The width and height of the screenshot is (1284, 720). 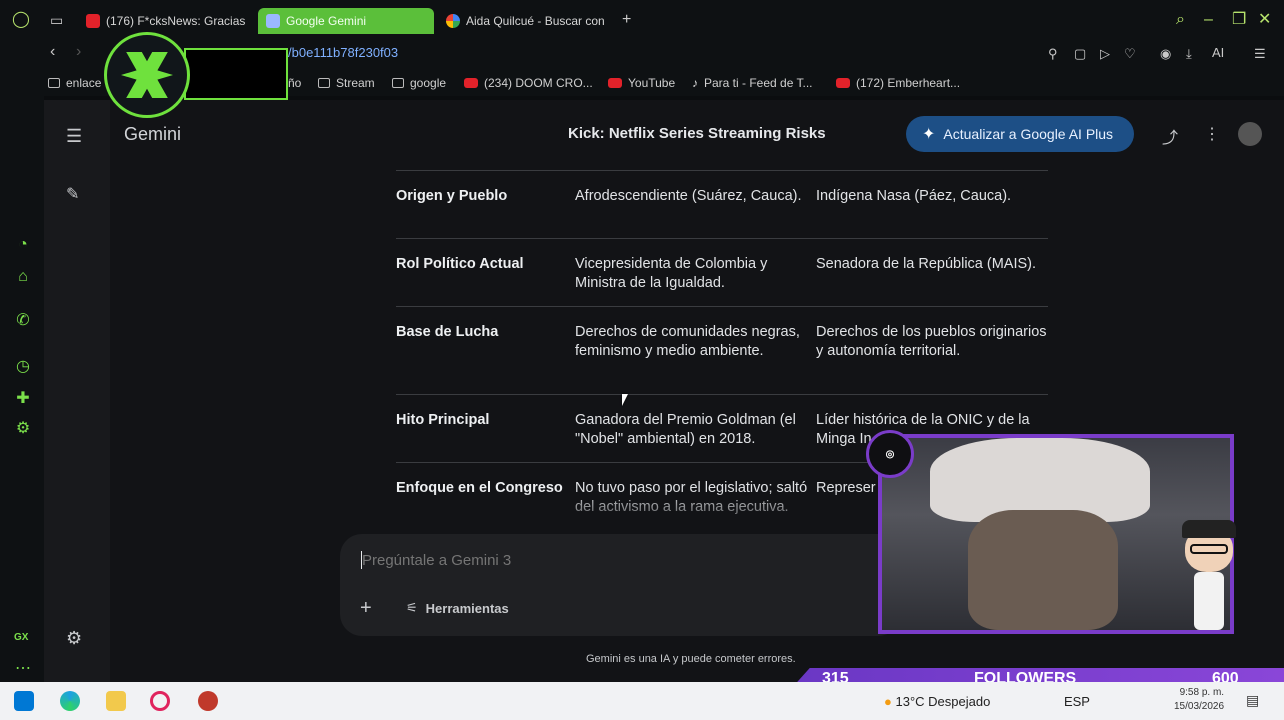 I want to click on new-tab-icon: +, so click(x=626, y=20).